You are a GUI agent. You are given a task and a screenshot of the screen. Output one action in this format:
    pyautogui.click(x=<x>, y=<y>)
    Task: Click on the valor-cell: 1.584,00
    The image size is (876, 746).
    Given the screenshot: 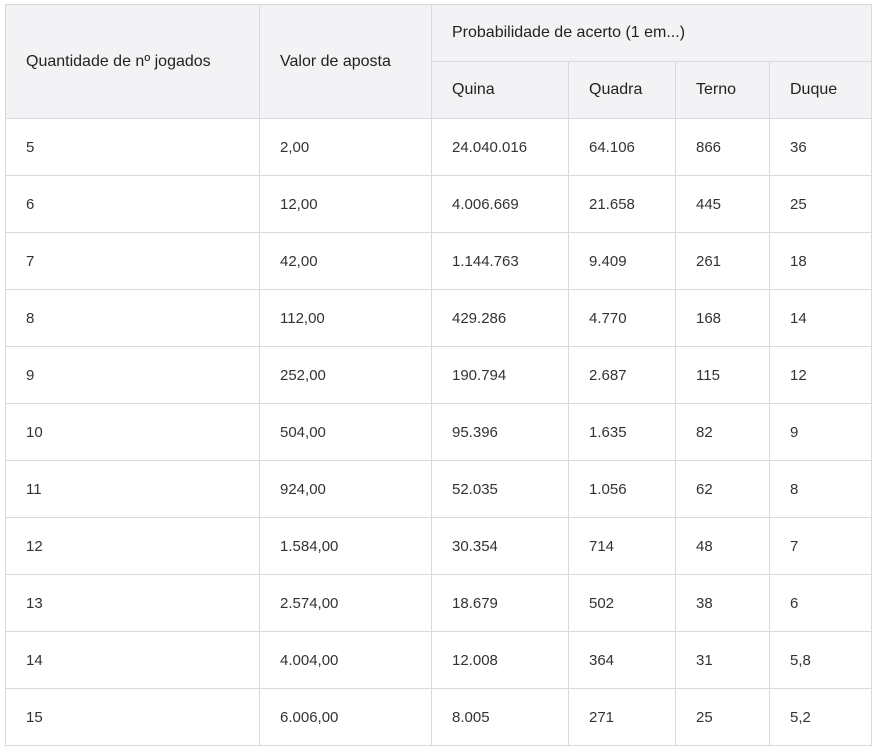 What is the action you would take?
    pyautogui.click(x=345, y=546)
    